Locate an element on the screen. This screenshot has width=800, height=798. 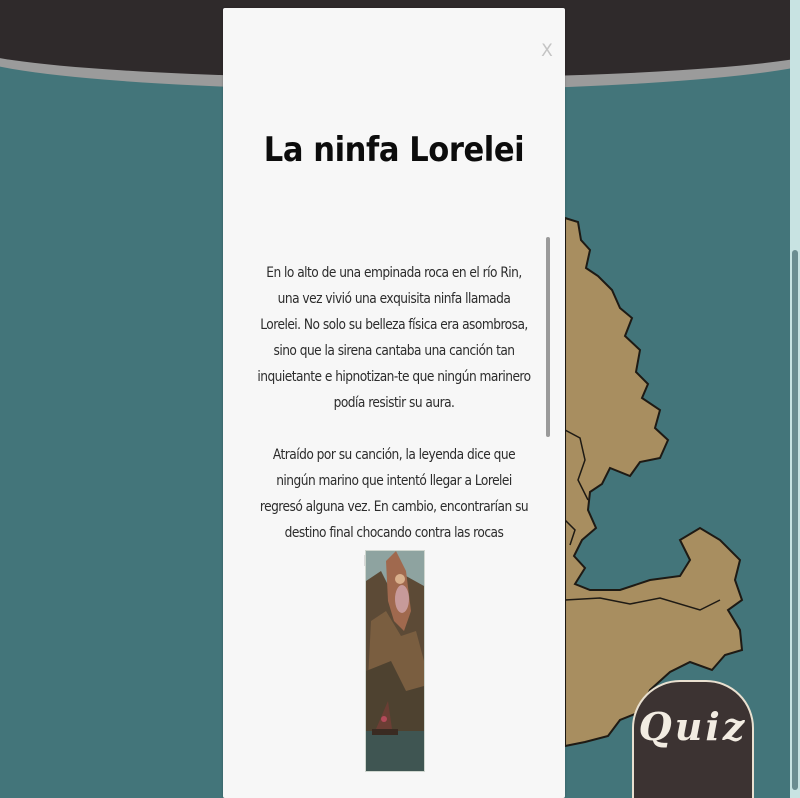
modal-scrollbar is located at coordinates (548, 337).